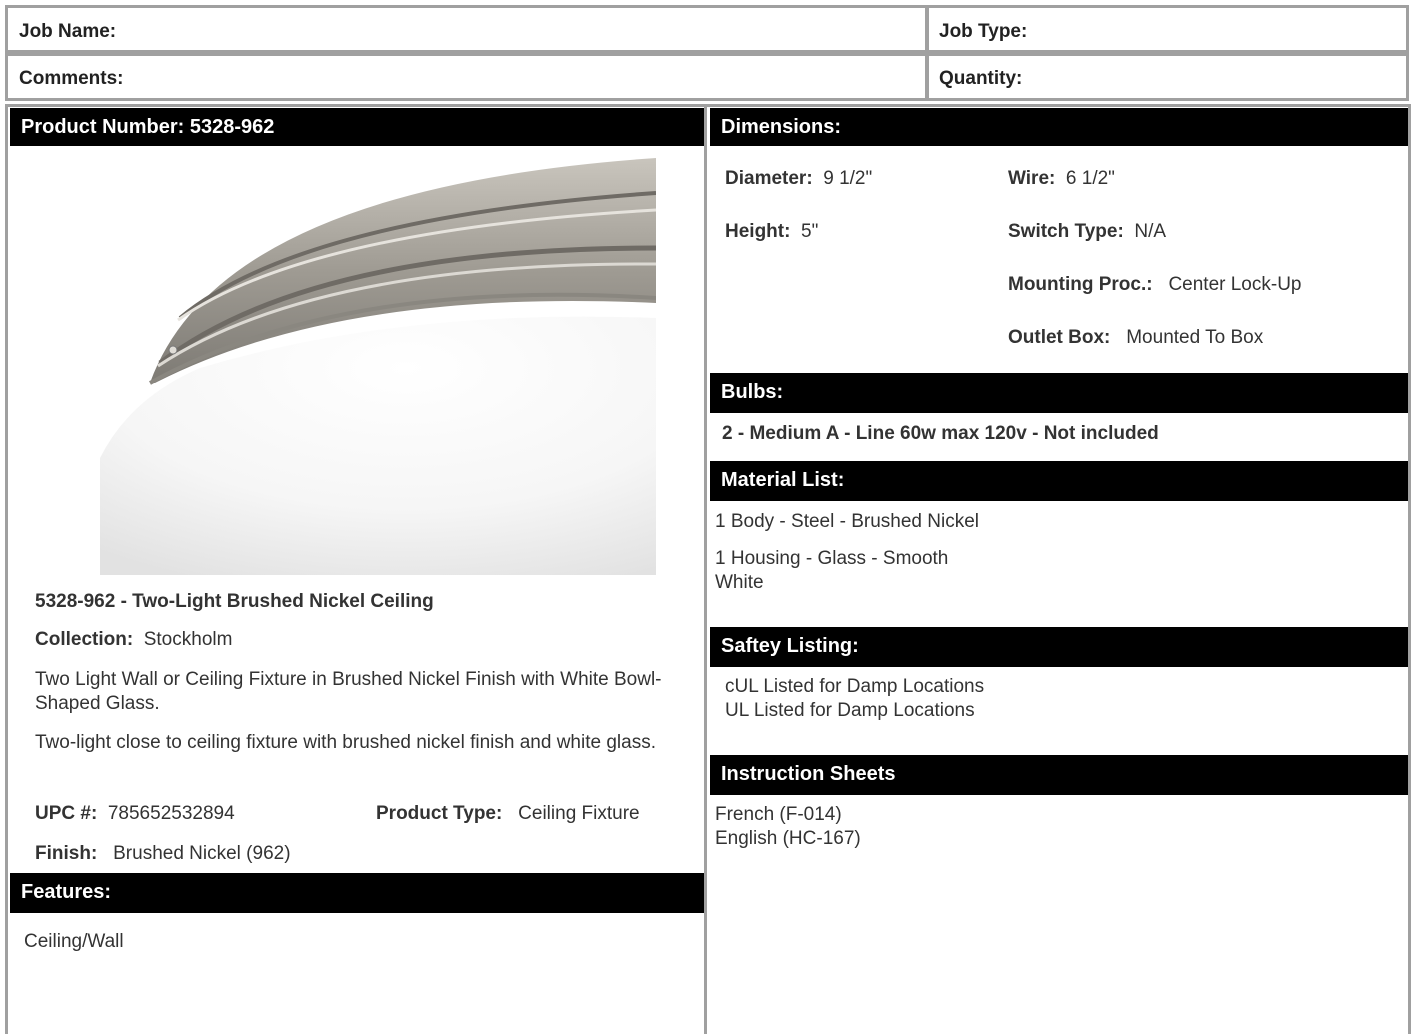 The height and width of the screenshot is (1034, 1411). I want to click on switch-type-row: Switch Type: N/A, so click(1087, 232).